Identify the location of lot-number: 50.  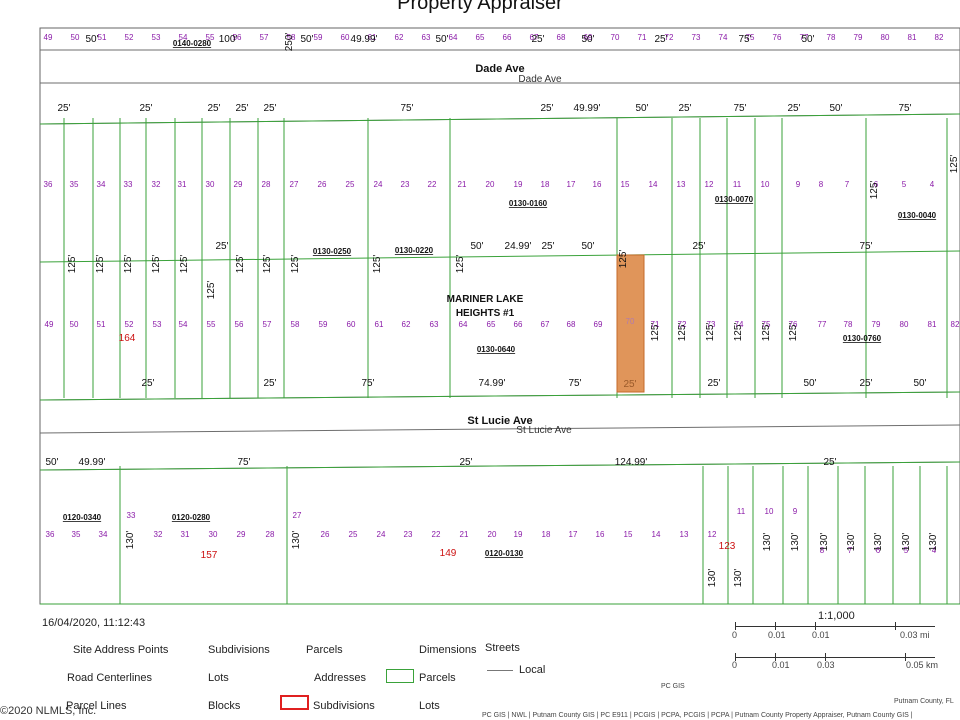
(75, 37).